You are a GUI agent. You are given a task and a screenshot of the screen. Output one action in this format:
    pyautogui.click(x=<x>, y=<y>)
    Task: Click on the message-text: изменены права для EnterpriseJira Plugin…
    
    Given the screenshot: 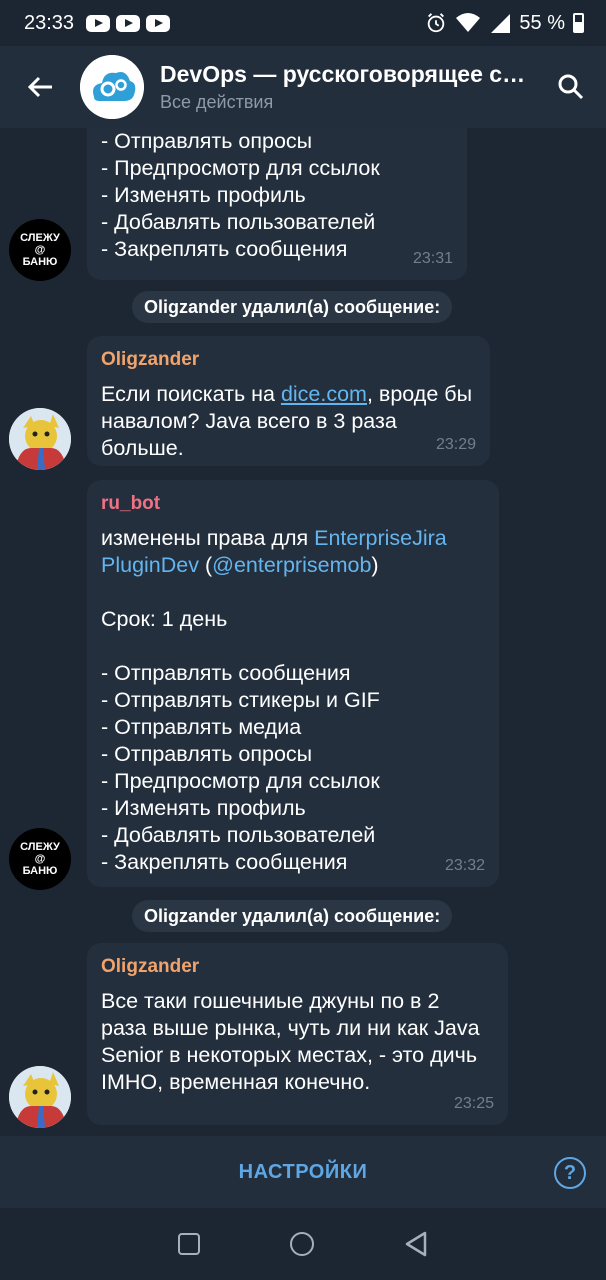 What is the action you would take?
    pyautogui.click(x=293, y=552)
    